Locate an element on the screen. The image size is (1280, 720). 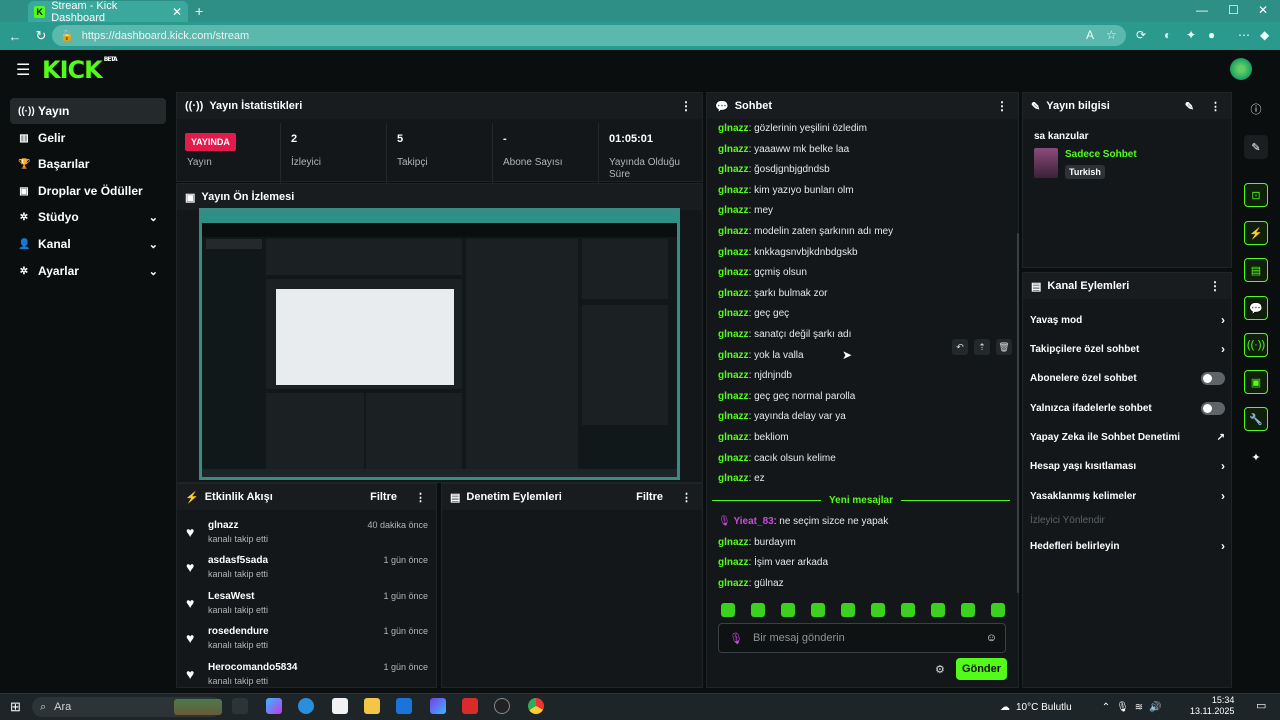
minimize-button: — is located at coordinates (1202, 10).